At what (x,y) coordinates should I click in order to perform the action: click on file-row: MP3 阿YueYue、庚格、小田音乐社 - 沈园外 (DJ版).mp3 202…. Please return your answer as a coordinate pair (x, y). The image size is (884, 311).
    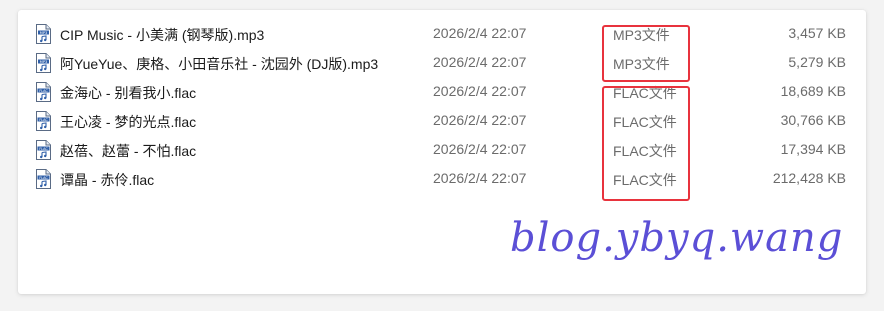
    Looking at the image, I should click on (442, 62).